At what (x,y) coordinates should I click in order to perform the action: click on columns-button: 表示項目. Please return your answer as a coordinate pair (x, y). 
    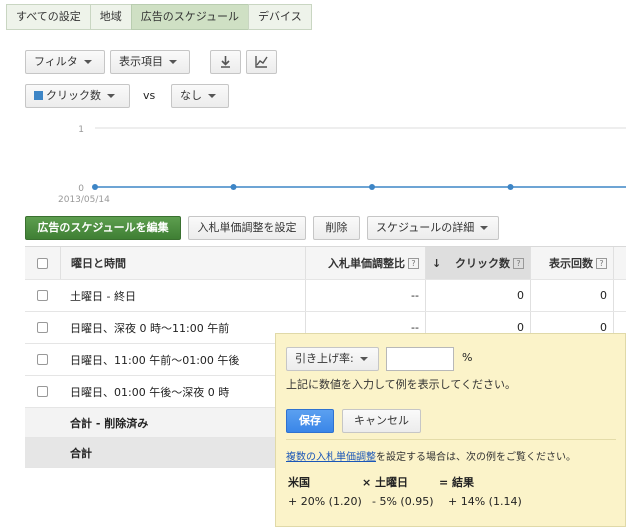
    Looking at the image, I should click on (150, 62).